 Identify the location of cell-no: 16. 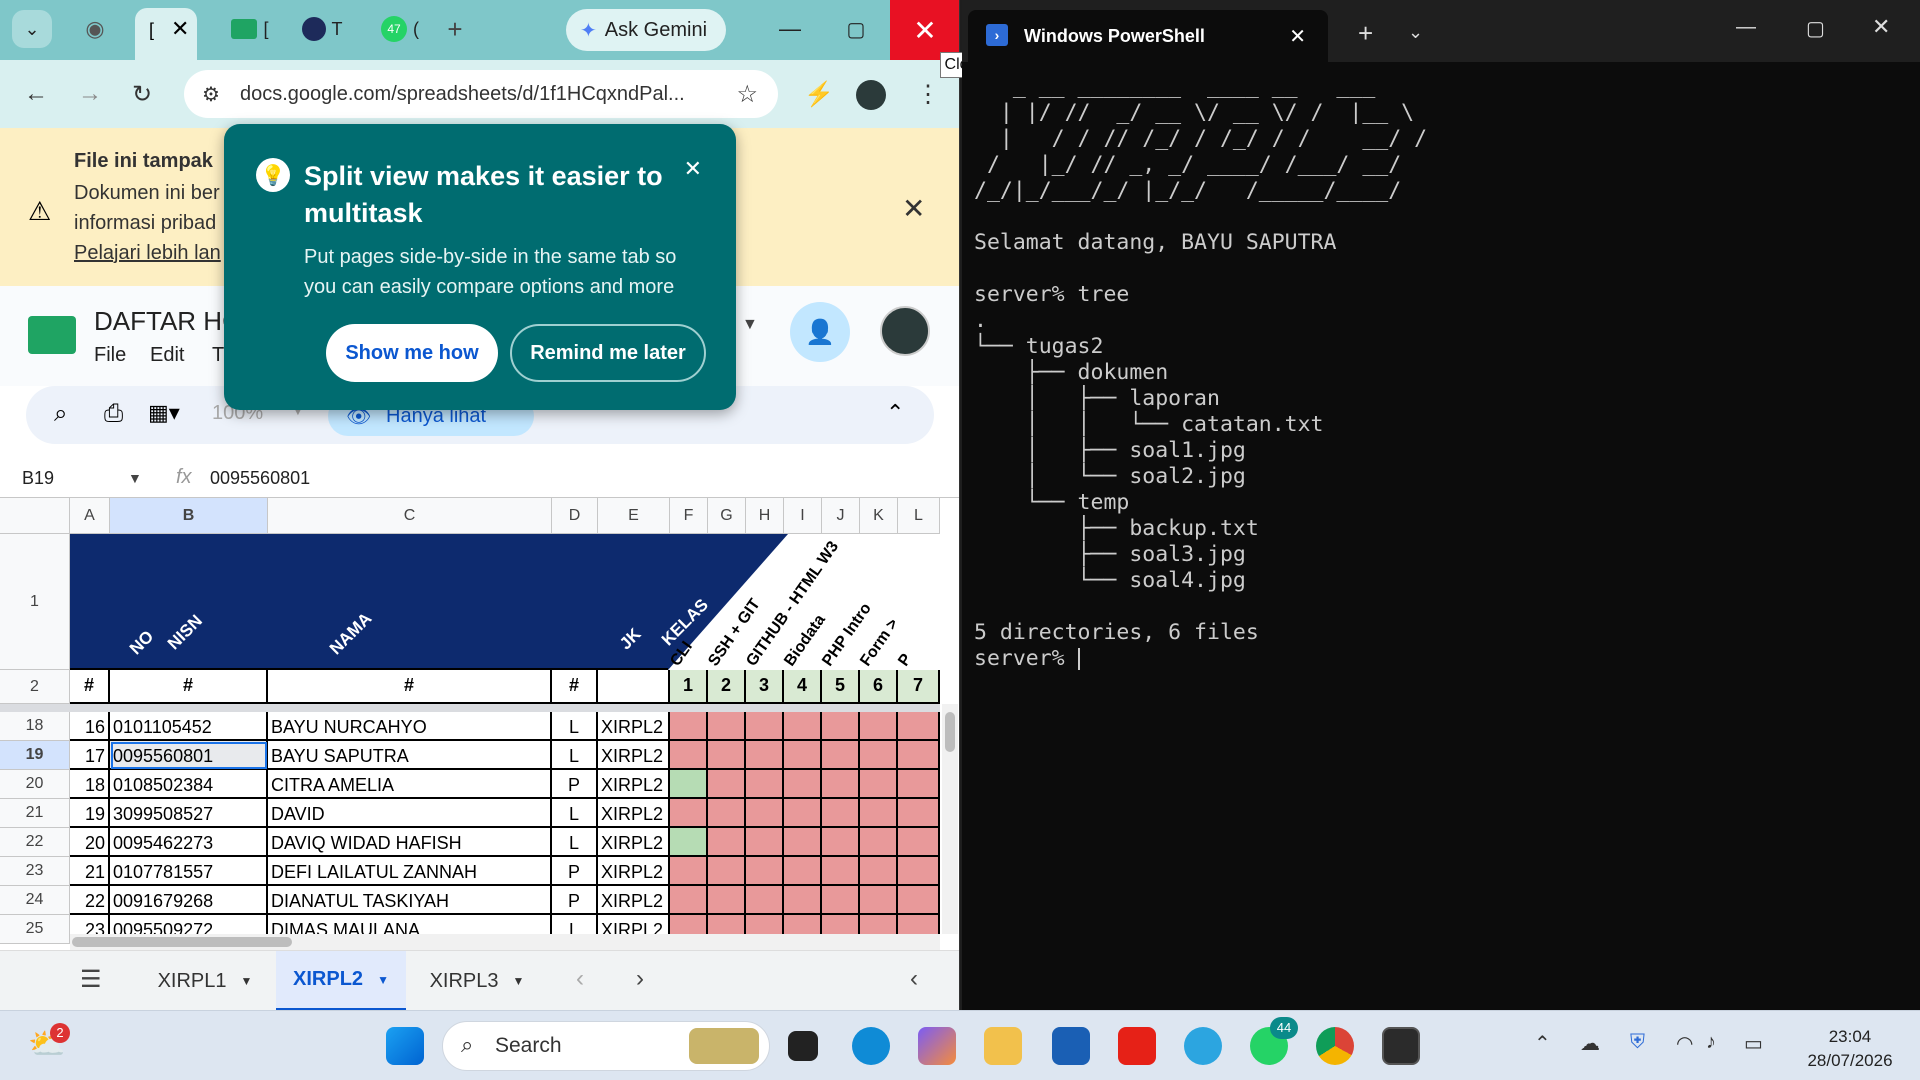
(90, 726).